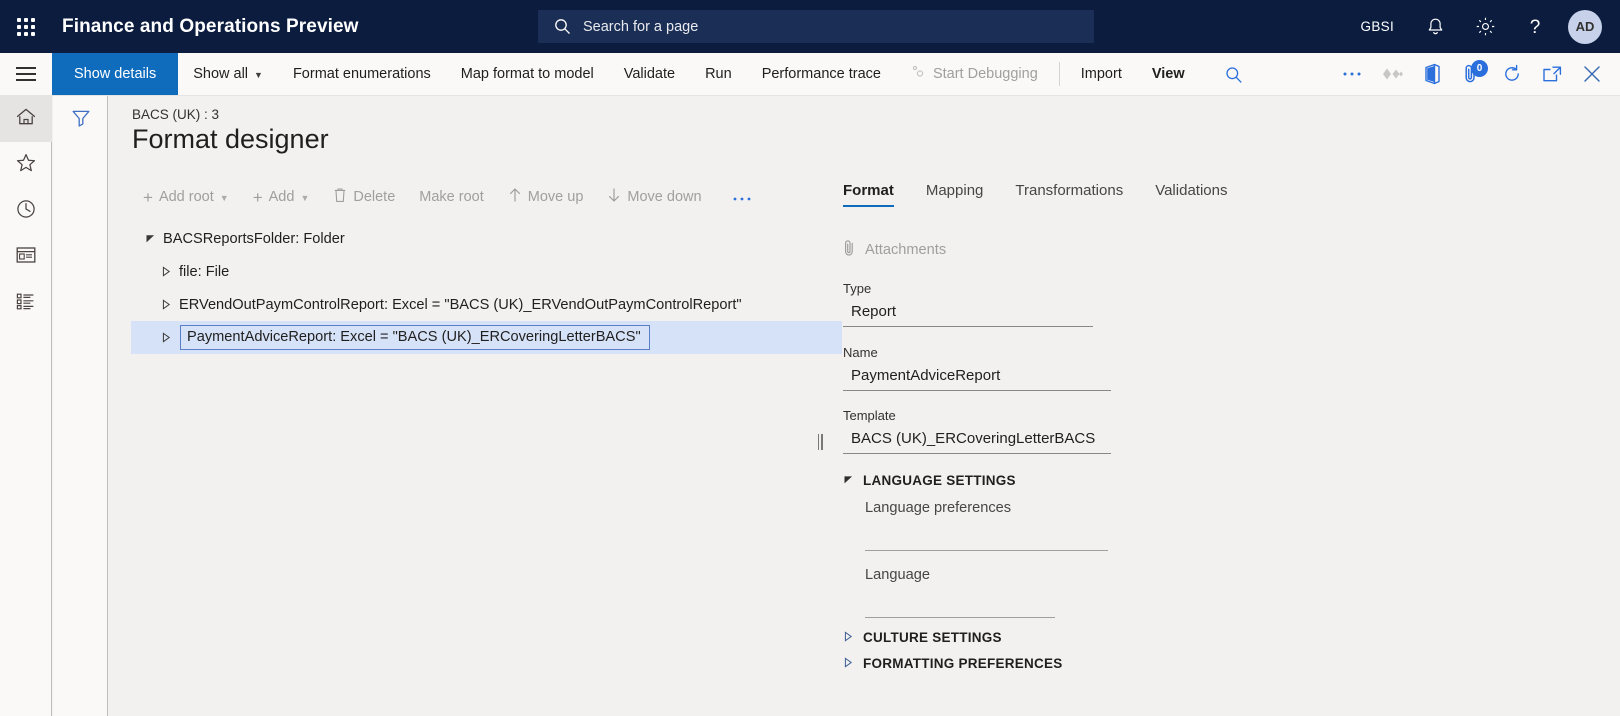 Image resolution: width=1620 pixels, height=716 pixels. I want to click on tab-mapping: Mapping, so click(955, 194).